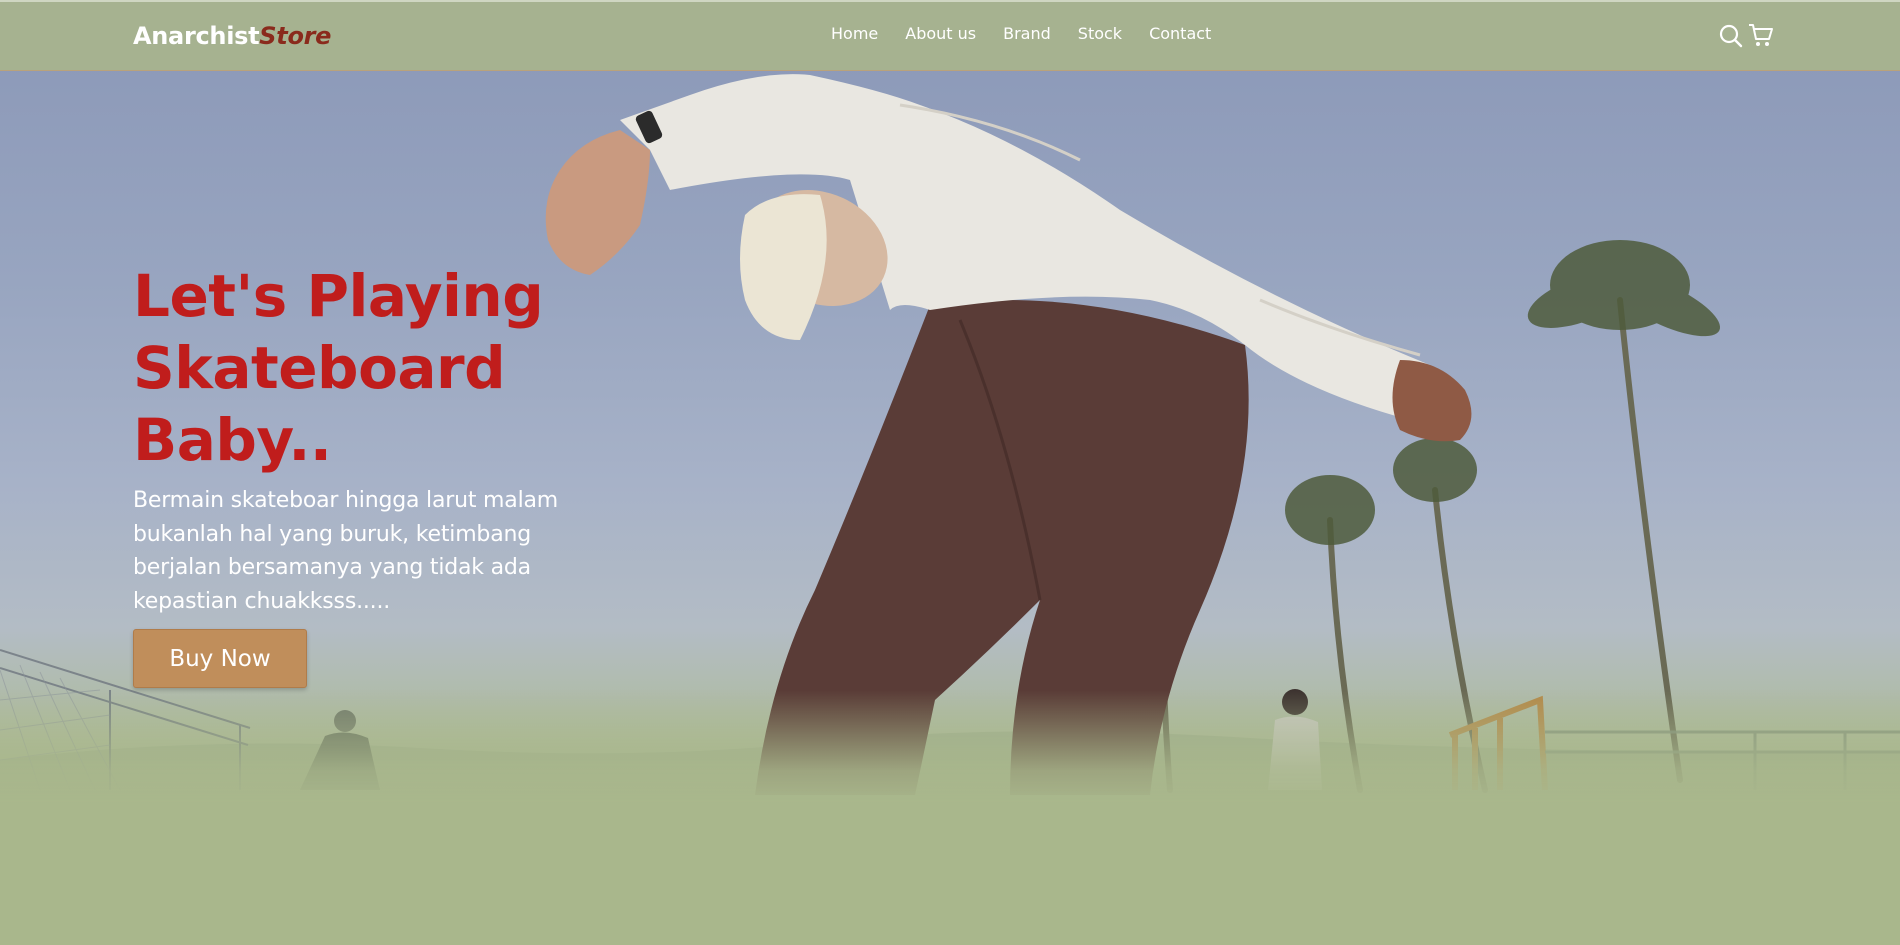 The height and width of the screenshot is (945, 1900). I want to click on main-nav: Home About us Brand Stock Contact, so click(1021, 33).